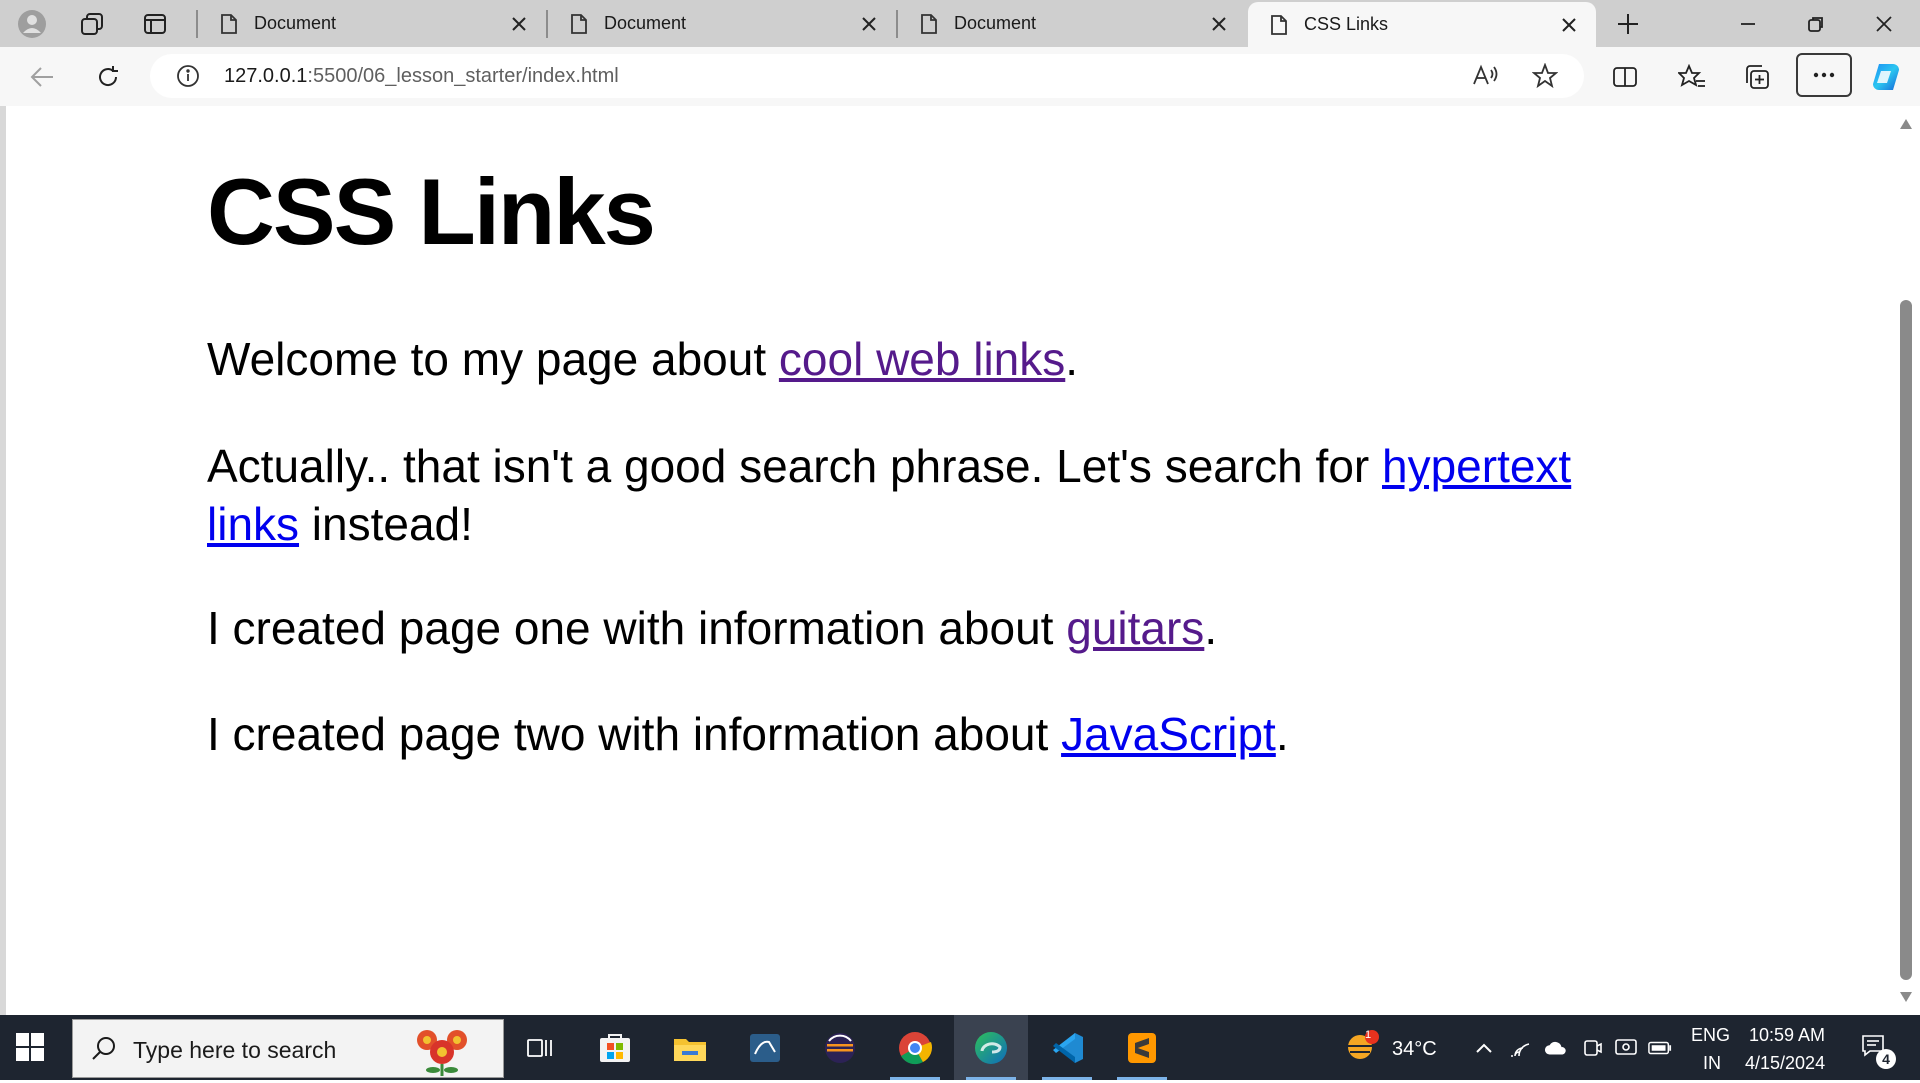  I want to click on url-host: 127.0.0.1, so click(266, 76).